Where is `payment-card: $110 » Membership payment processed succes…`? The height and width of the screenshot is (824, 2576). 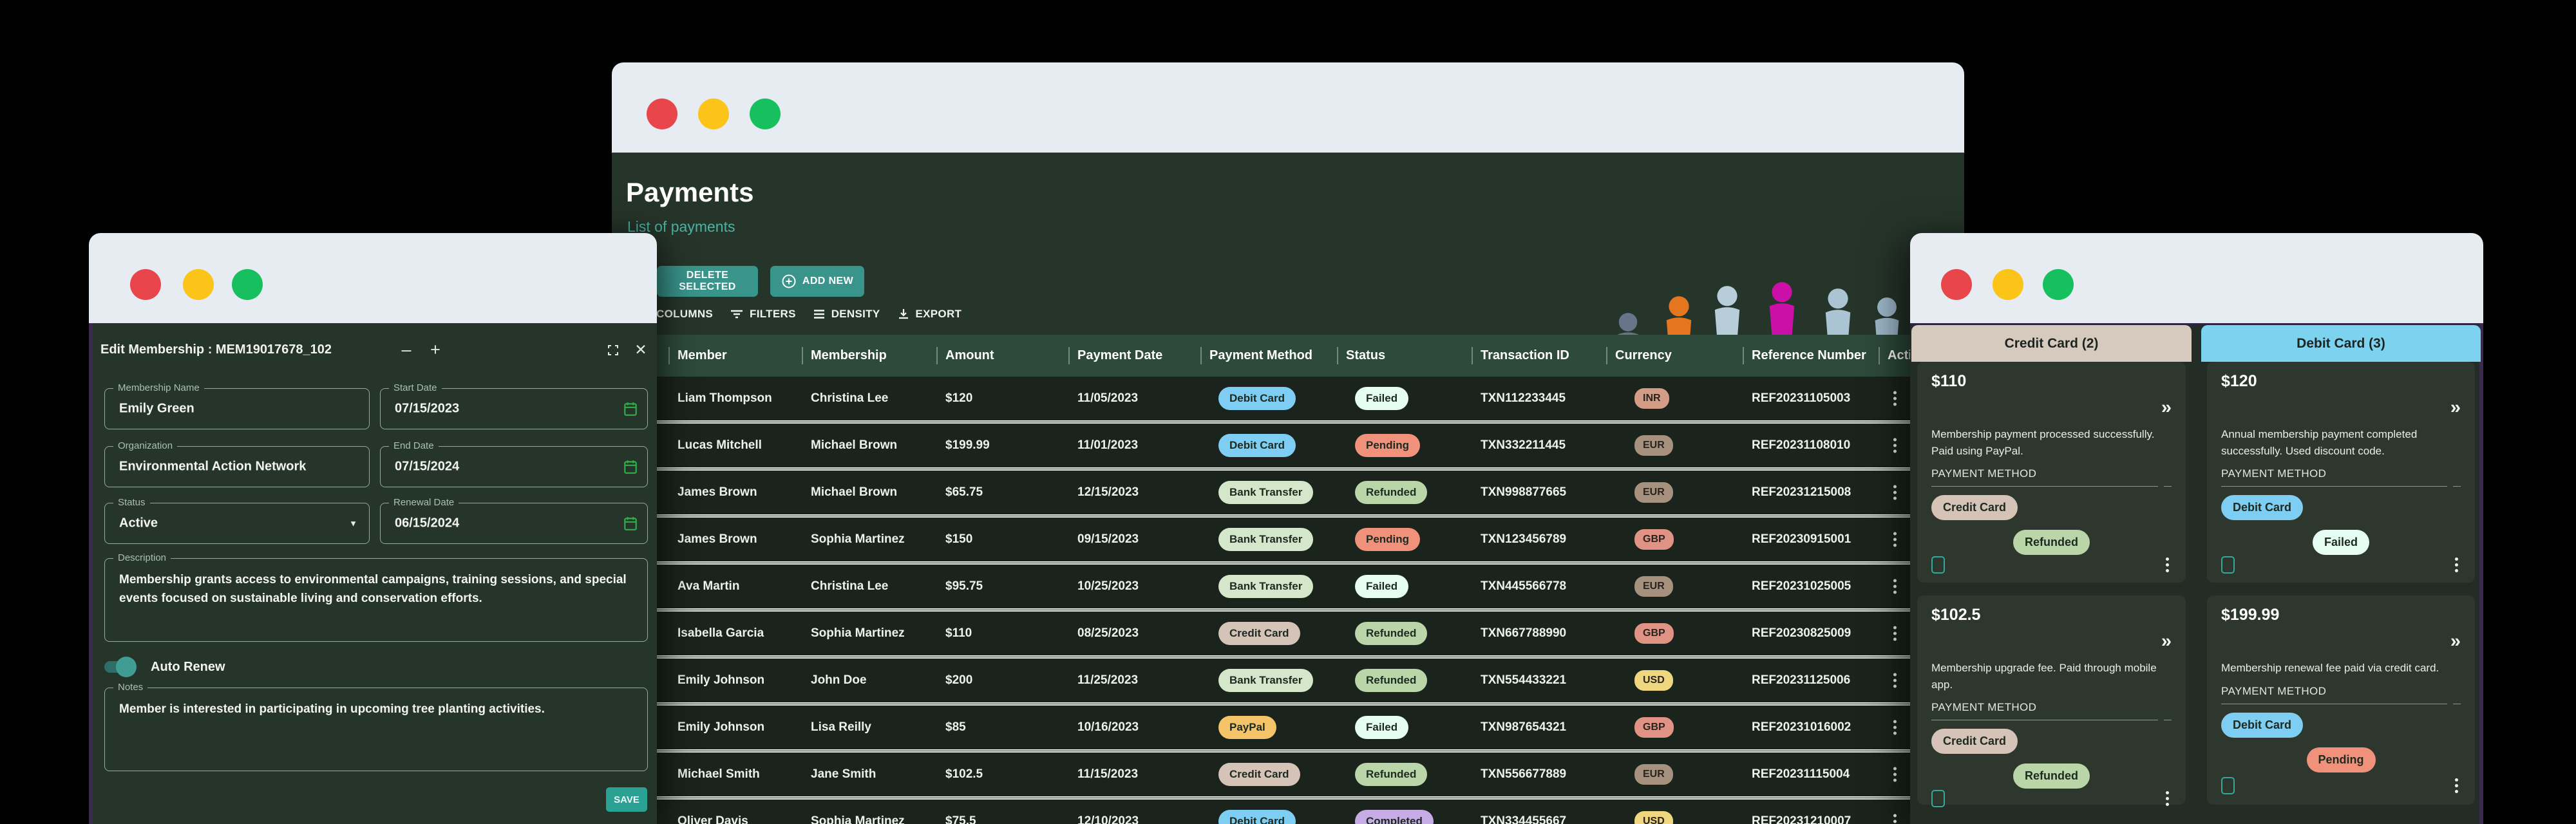 payment-card: $110 » Membership payment processed succes… is located at coordinates (2051, 473).